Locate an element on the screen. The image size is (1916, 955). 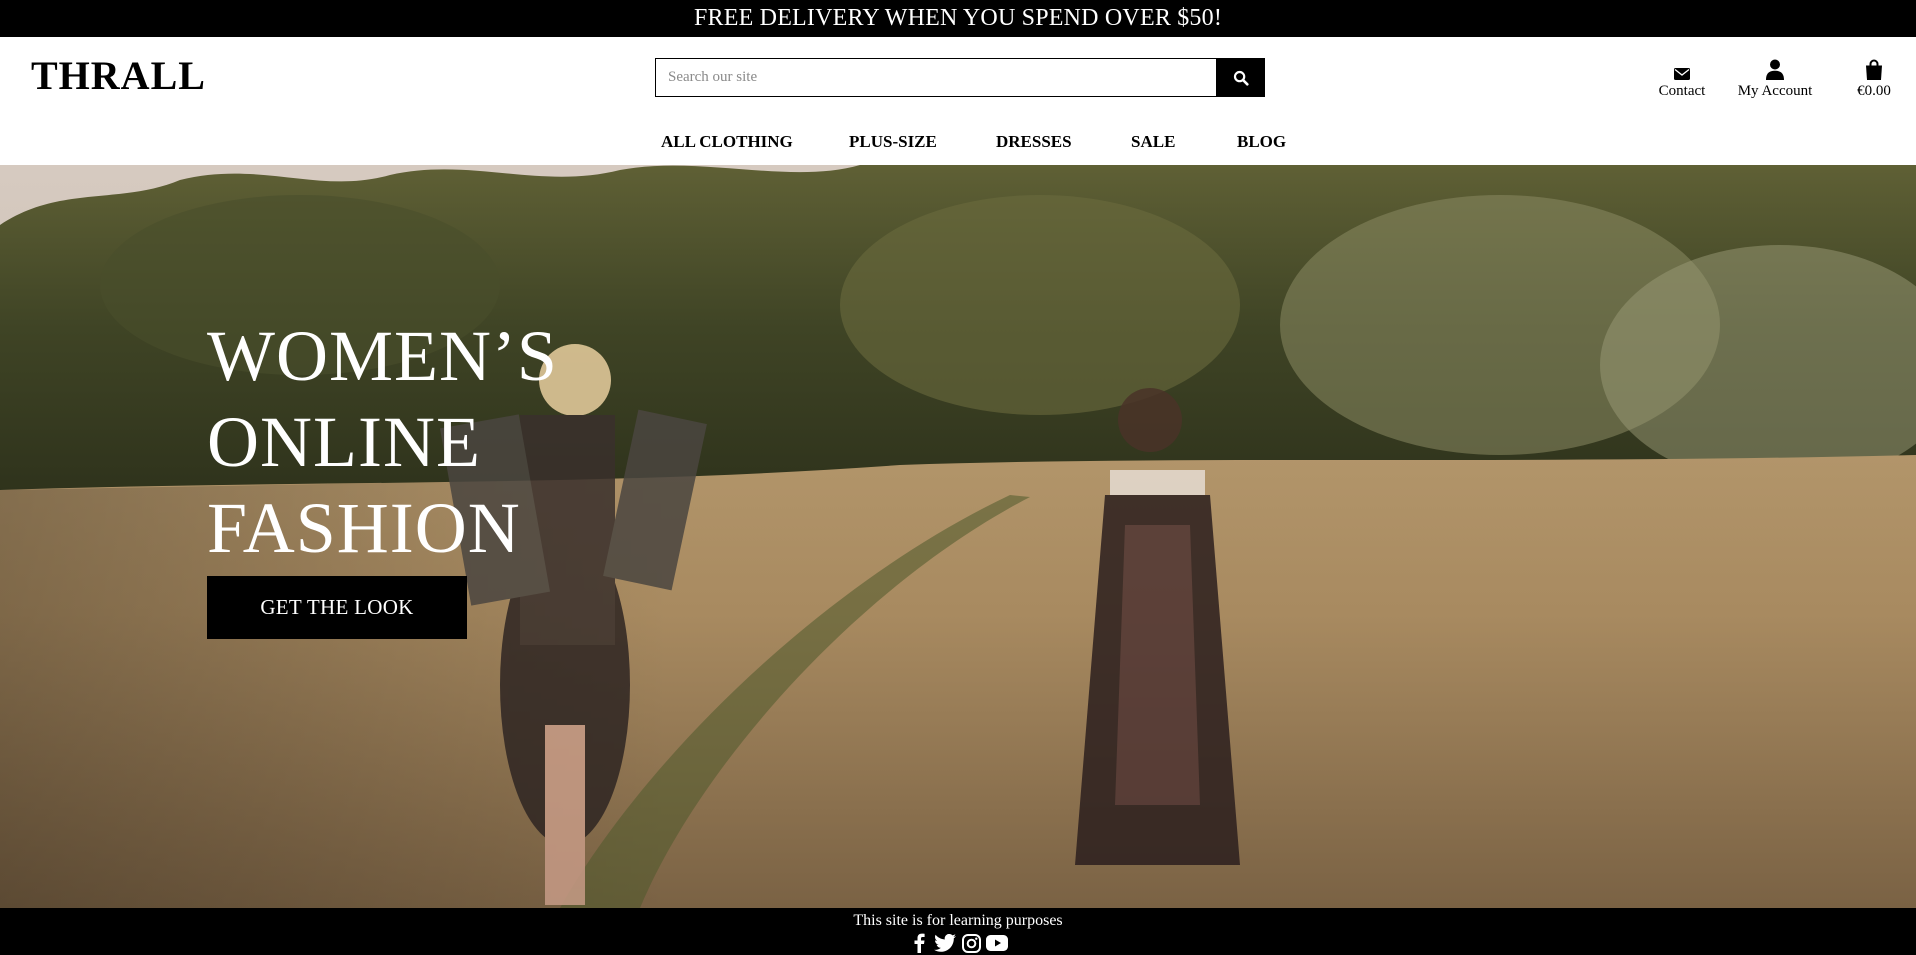
nav-all-clothing: ALL CLOTHING is located at coordinates (727, 142).